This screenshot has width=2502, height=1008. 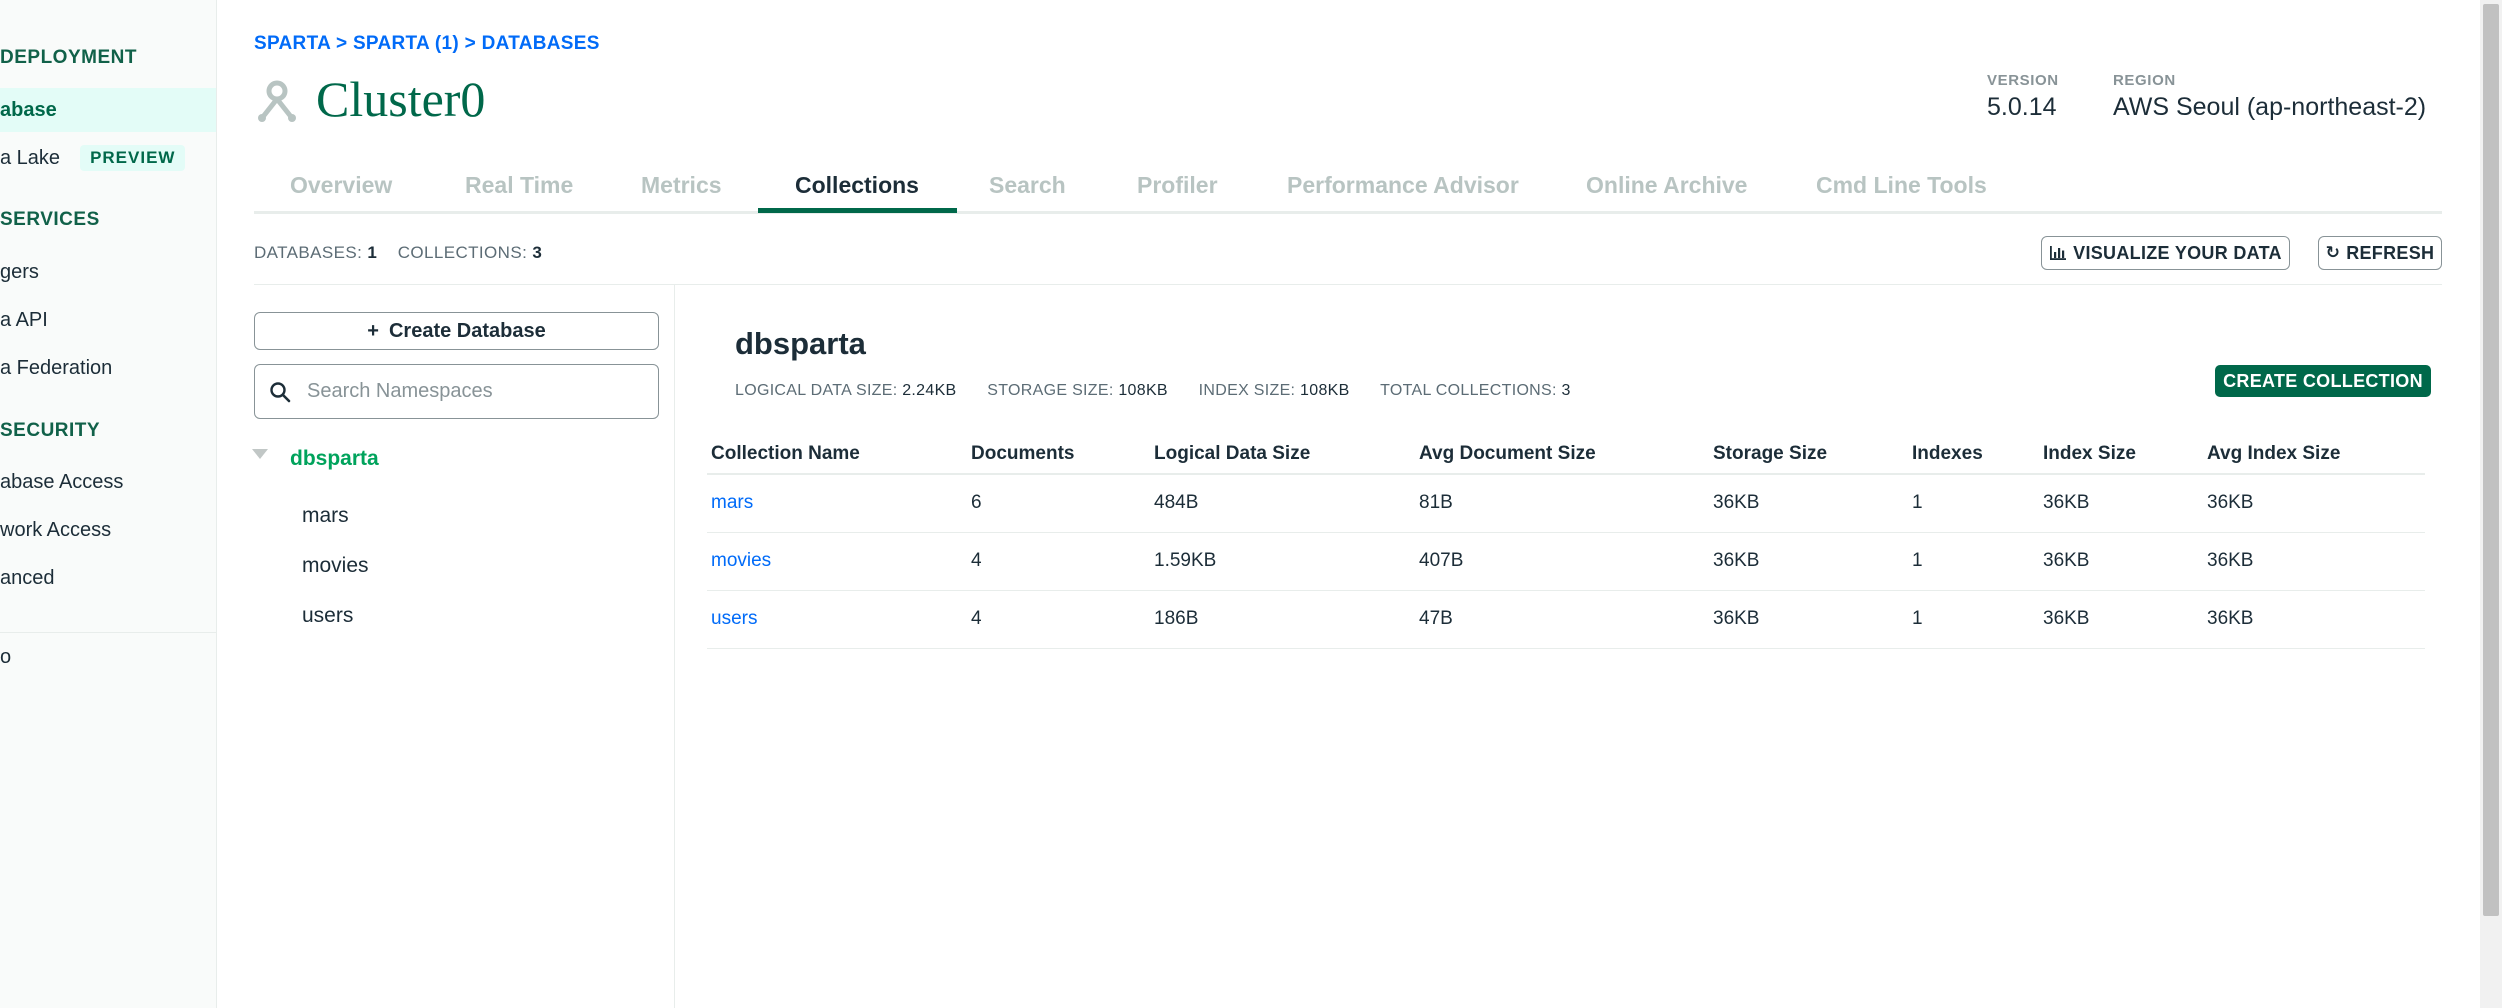 I want to click on column-header: Collection Name, so click(x=837, y=454).